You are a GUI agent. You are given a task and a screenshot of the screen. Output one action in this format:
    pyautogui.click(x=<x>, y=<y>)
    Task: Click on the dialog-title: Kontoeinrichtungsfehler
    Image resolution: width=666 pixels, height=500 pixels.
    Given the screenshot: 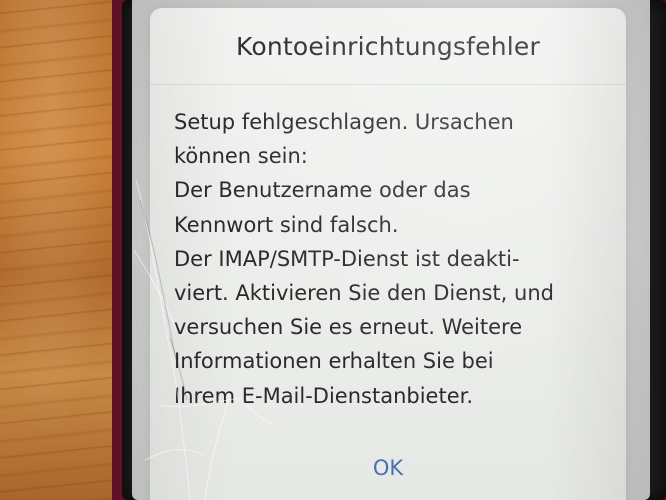 What is the action you would take?
    pyautogui.click(x=388, y=46)
    